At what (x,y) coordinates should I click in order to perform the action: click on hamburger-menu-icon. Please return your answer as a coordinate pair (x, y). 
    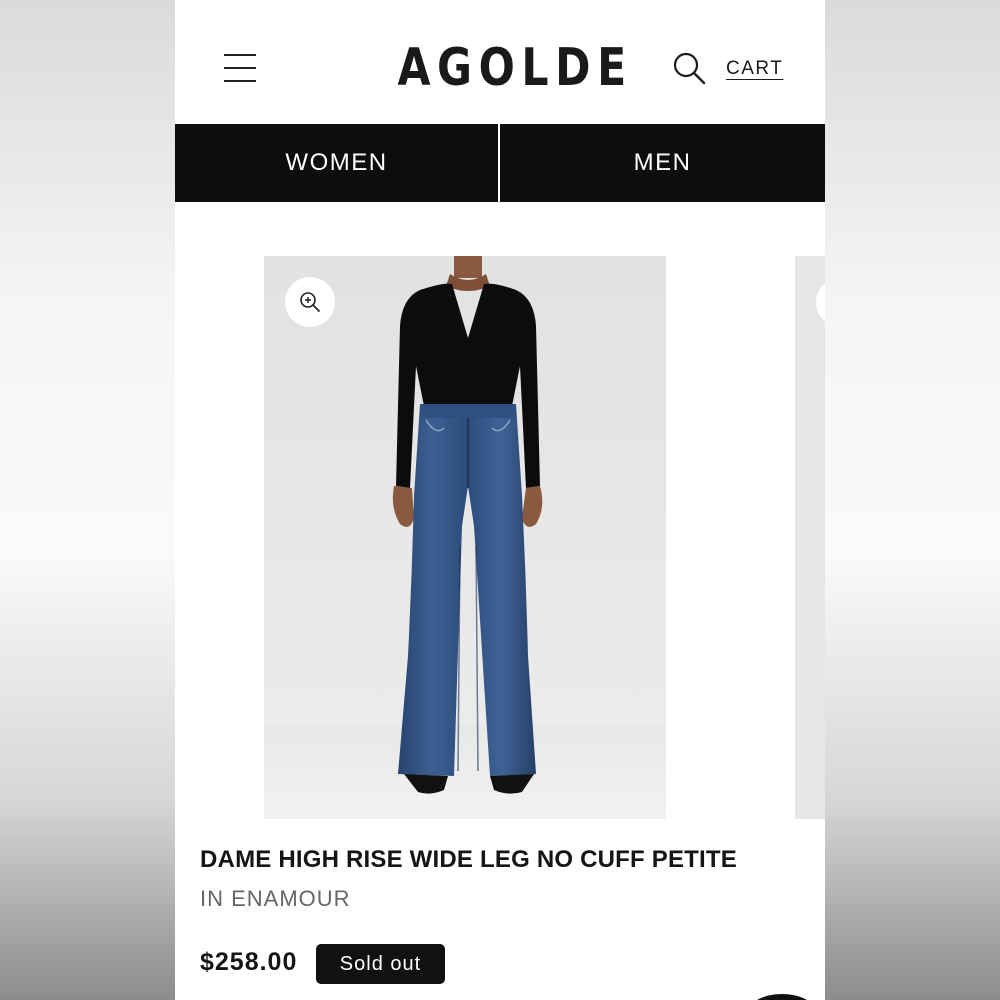
    Looking at the image, I should click on (241, 68).